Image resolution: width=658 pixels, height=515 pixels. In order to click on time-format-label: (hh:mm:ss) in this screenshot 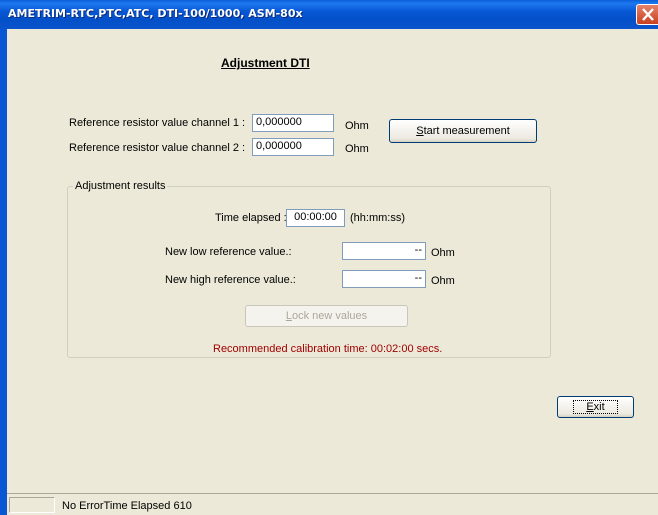, I will do `click(377, 218)`.